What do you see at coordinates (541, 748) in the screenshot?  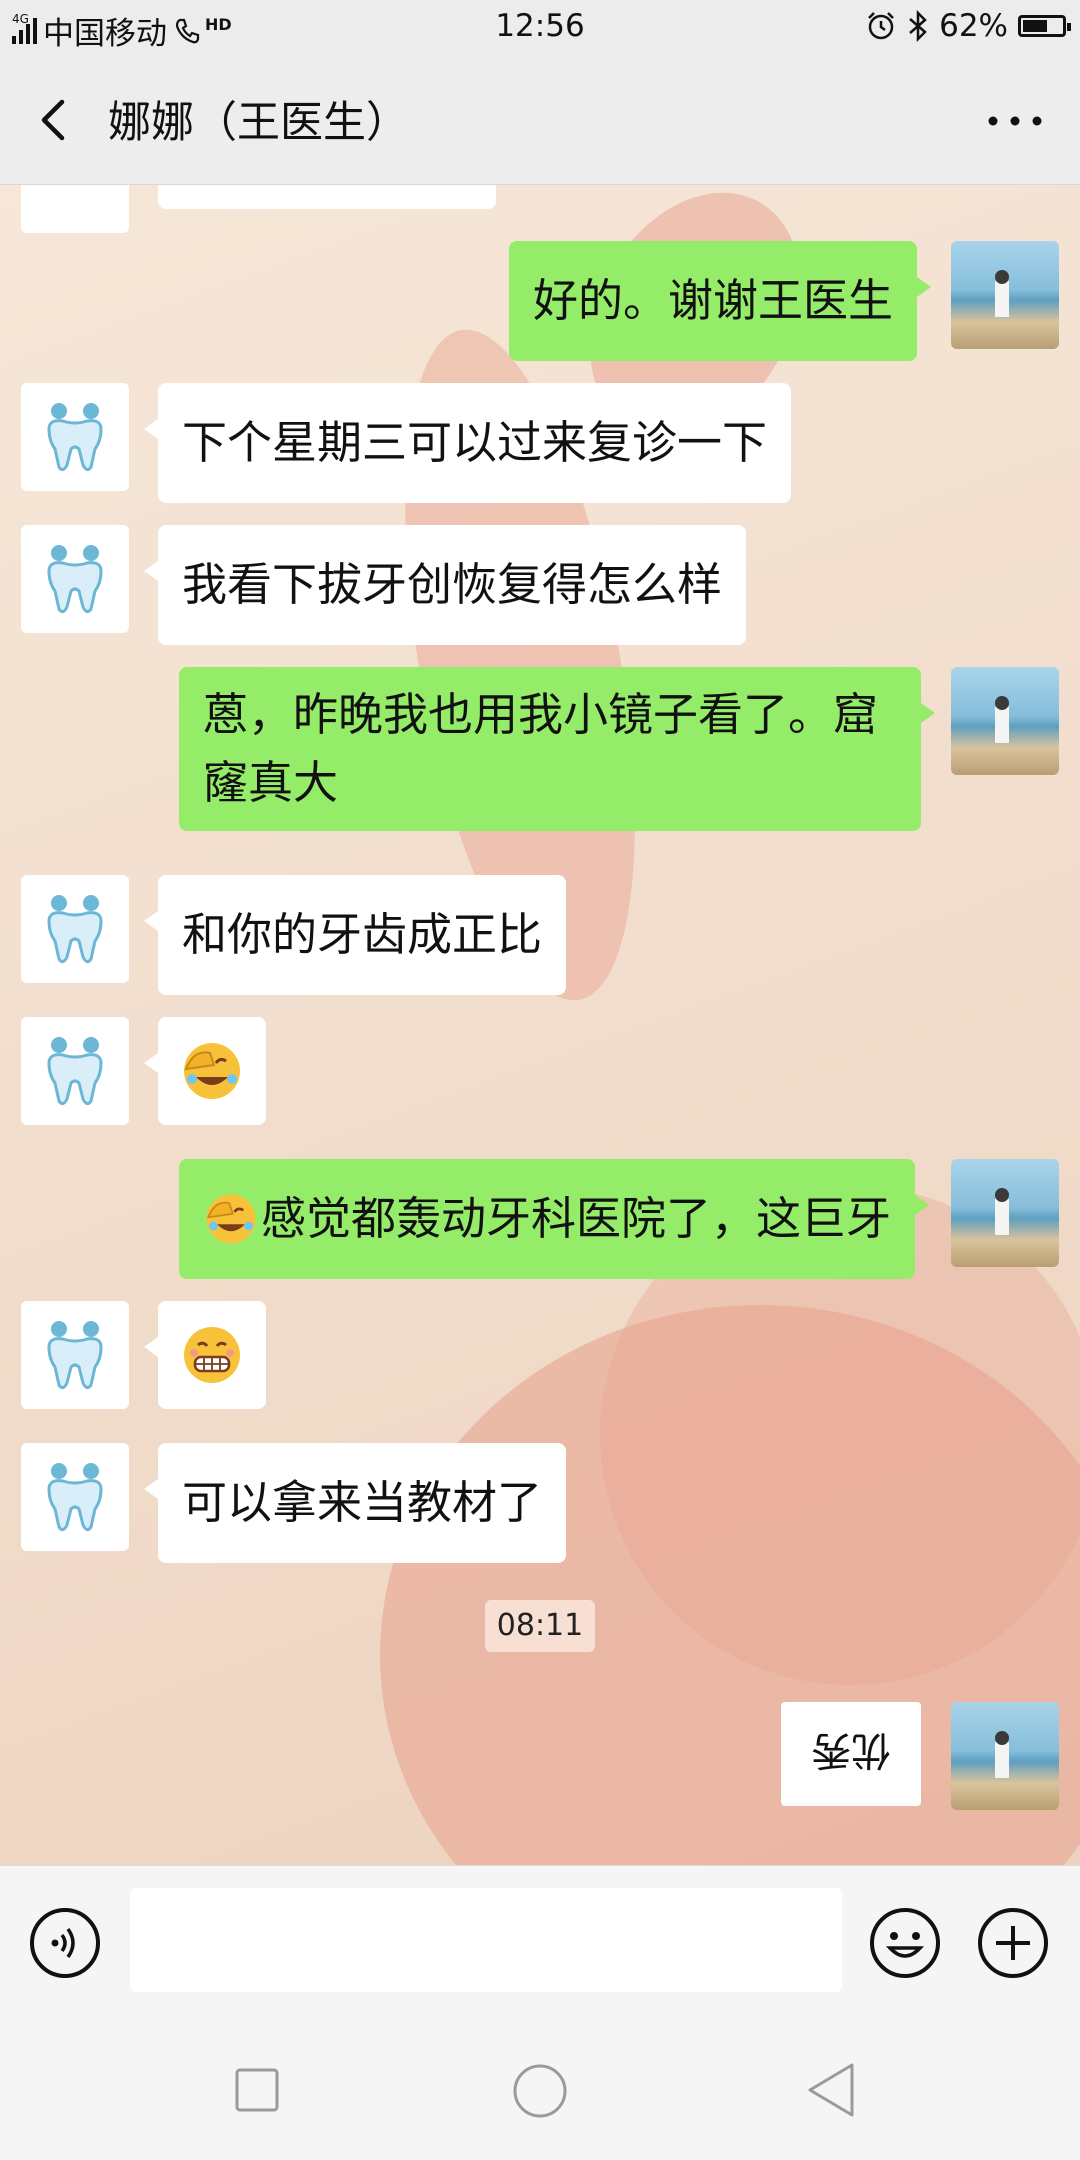 I see `message-text: 蒽，昨晚我也用我小镜子看了。窟窿真大` at bounding box center [541, 748].